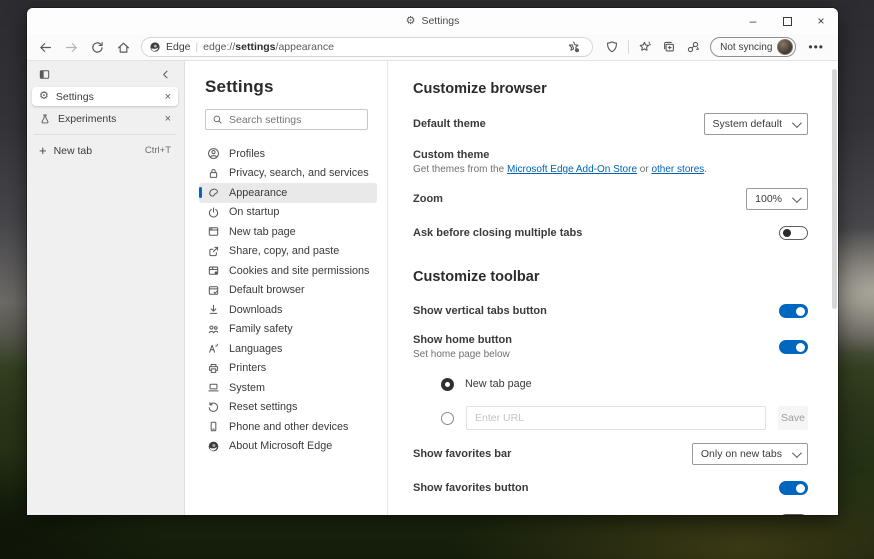  What do you see at coordinates (572, 169) in the screenshot?
I see `addon-store-link: Microsoft Edge Add-On Store` at bounding box center [572, 169].